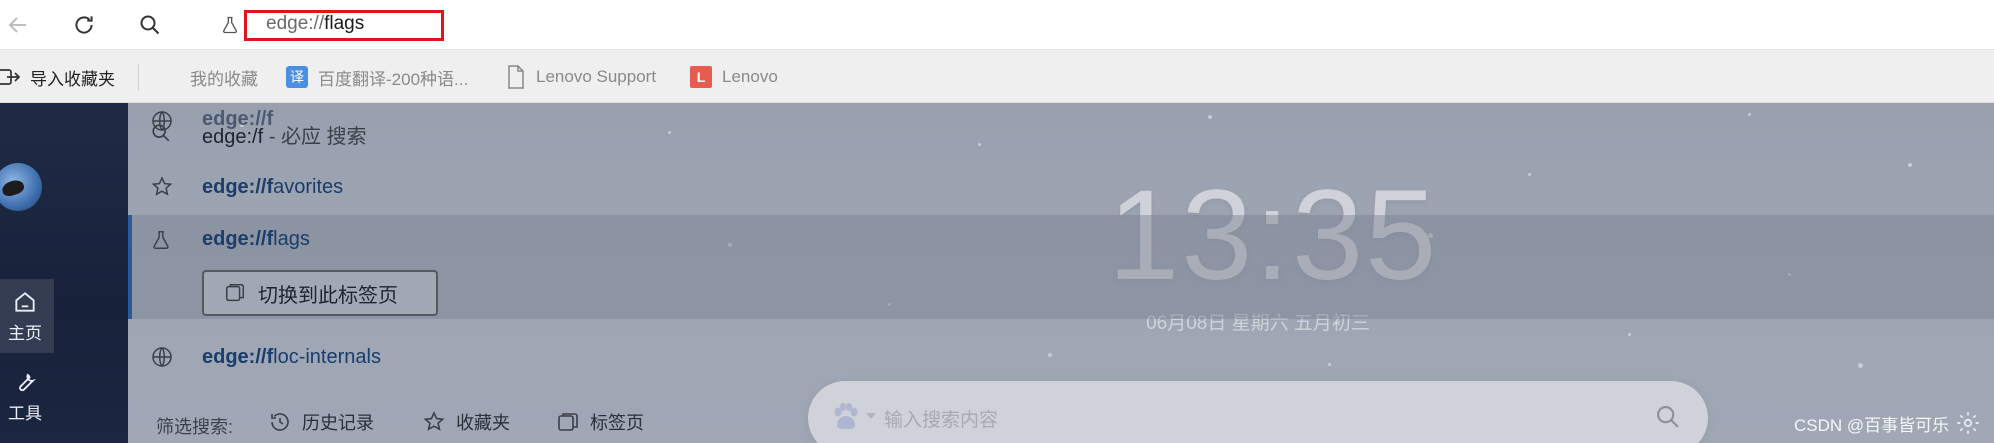 The width and height of the screenshot is (1994, 443). I want to click on filter-tabs-button: 标签页, so click(600, 422).